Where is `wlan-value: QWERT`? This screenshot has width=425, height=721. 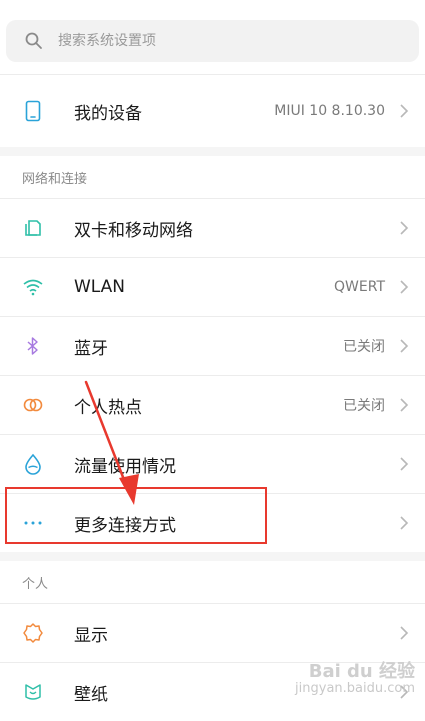 wlan-value: QWERT is located at coordinates (359, 287).